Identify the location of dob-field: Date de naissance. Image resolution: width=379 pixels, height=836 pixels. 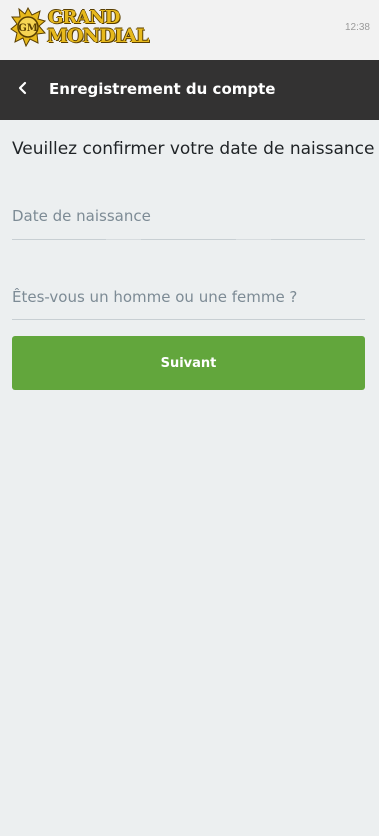
(81, 216).